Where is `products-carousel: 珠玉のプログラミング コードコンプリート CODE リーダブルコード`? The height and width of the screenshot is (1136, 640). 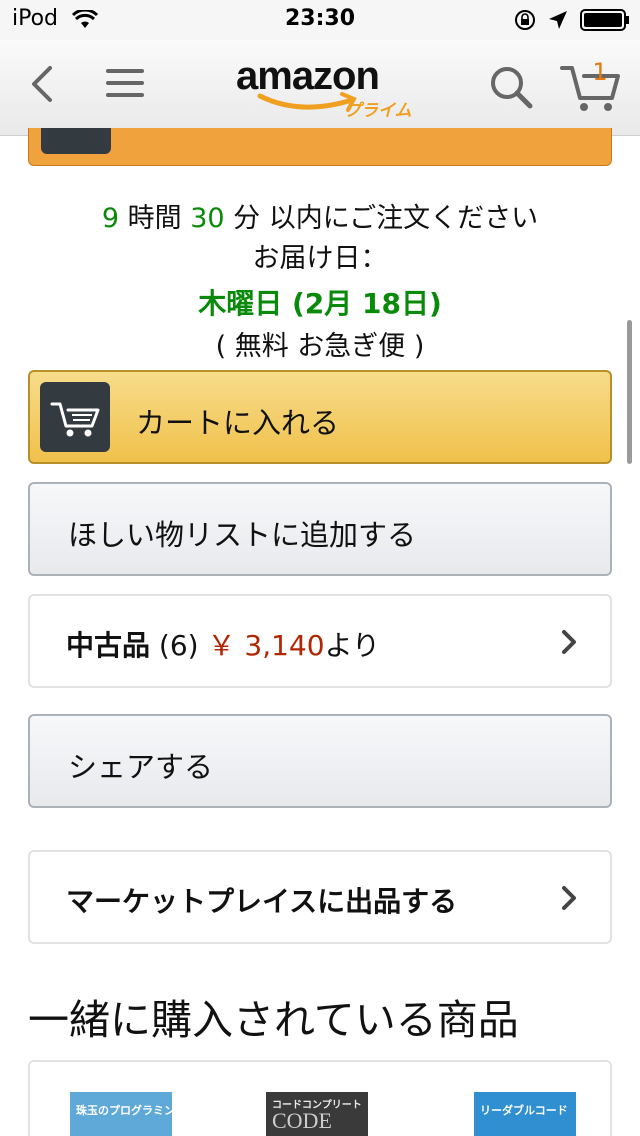
products-carousel: 珠玉のプログラミング コードコンプリート CODE リーダブルコード is located at coordinates (320, 1098).